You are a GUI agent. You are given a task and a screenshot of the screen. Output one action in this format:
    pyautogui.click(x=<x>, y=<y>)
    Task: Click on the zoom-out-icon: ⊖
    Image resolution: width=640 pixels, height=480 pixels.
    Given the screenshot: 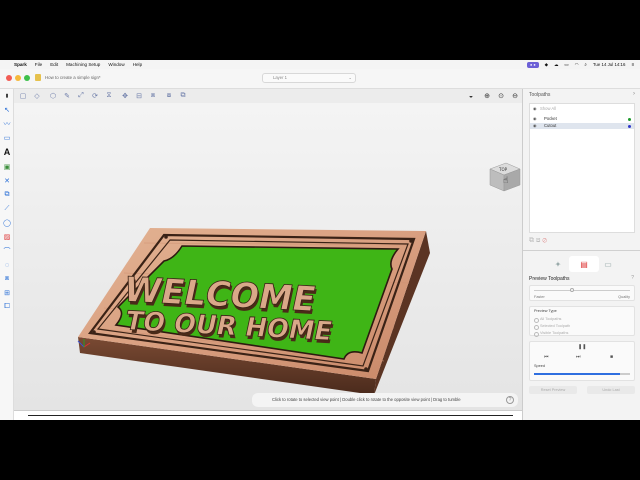 What is the action you would take?
    pyautogui.click(x=515, y=96)
    